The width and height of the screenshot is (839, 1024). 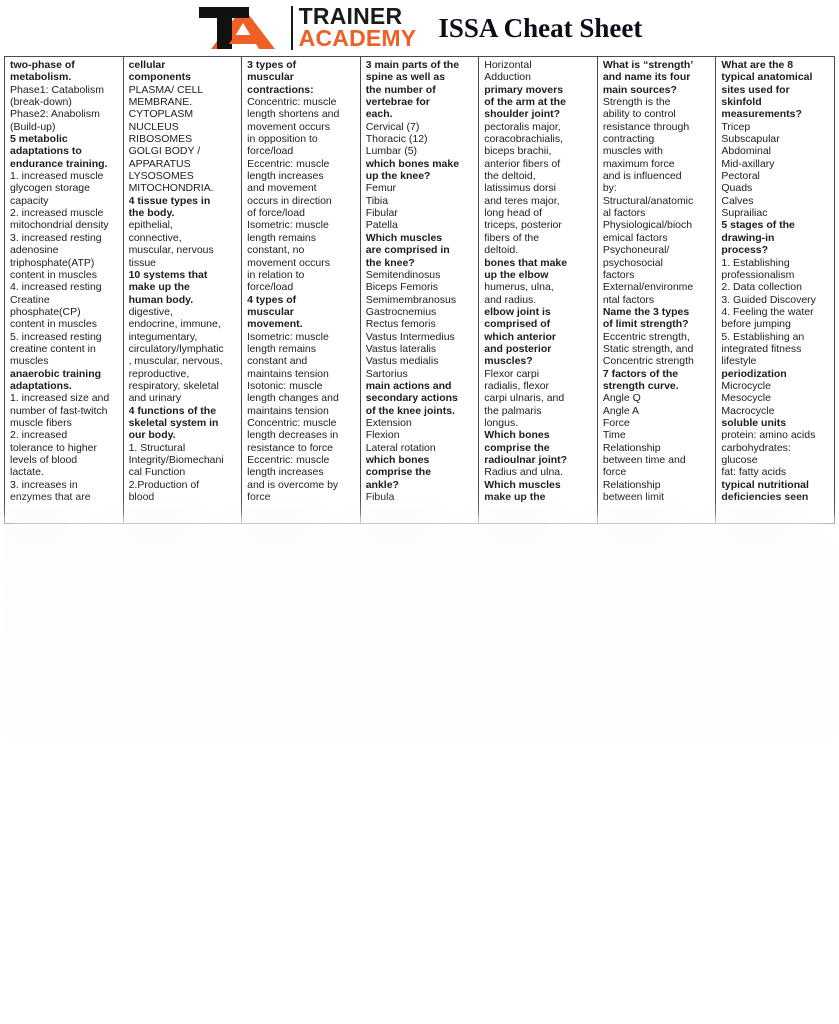 What do you see at coordinates (151, 213) in the screenshot?
I see `question-line: the body.` at bounding box center [151, 213].